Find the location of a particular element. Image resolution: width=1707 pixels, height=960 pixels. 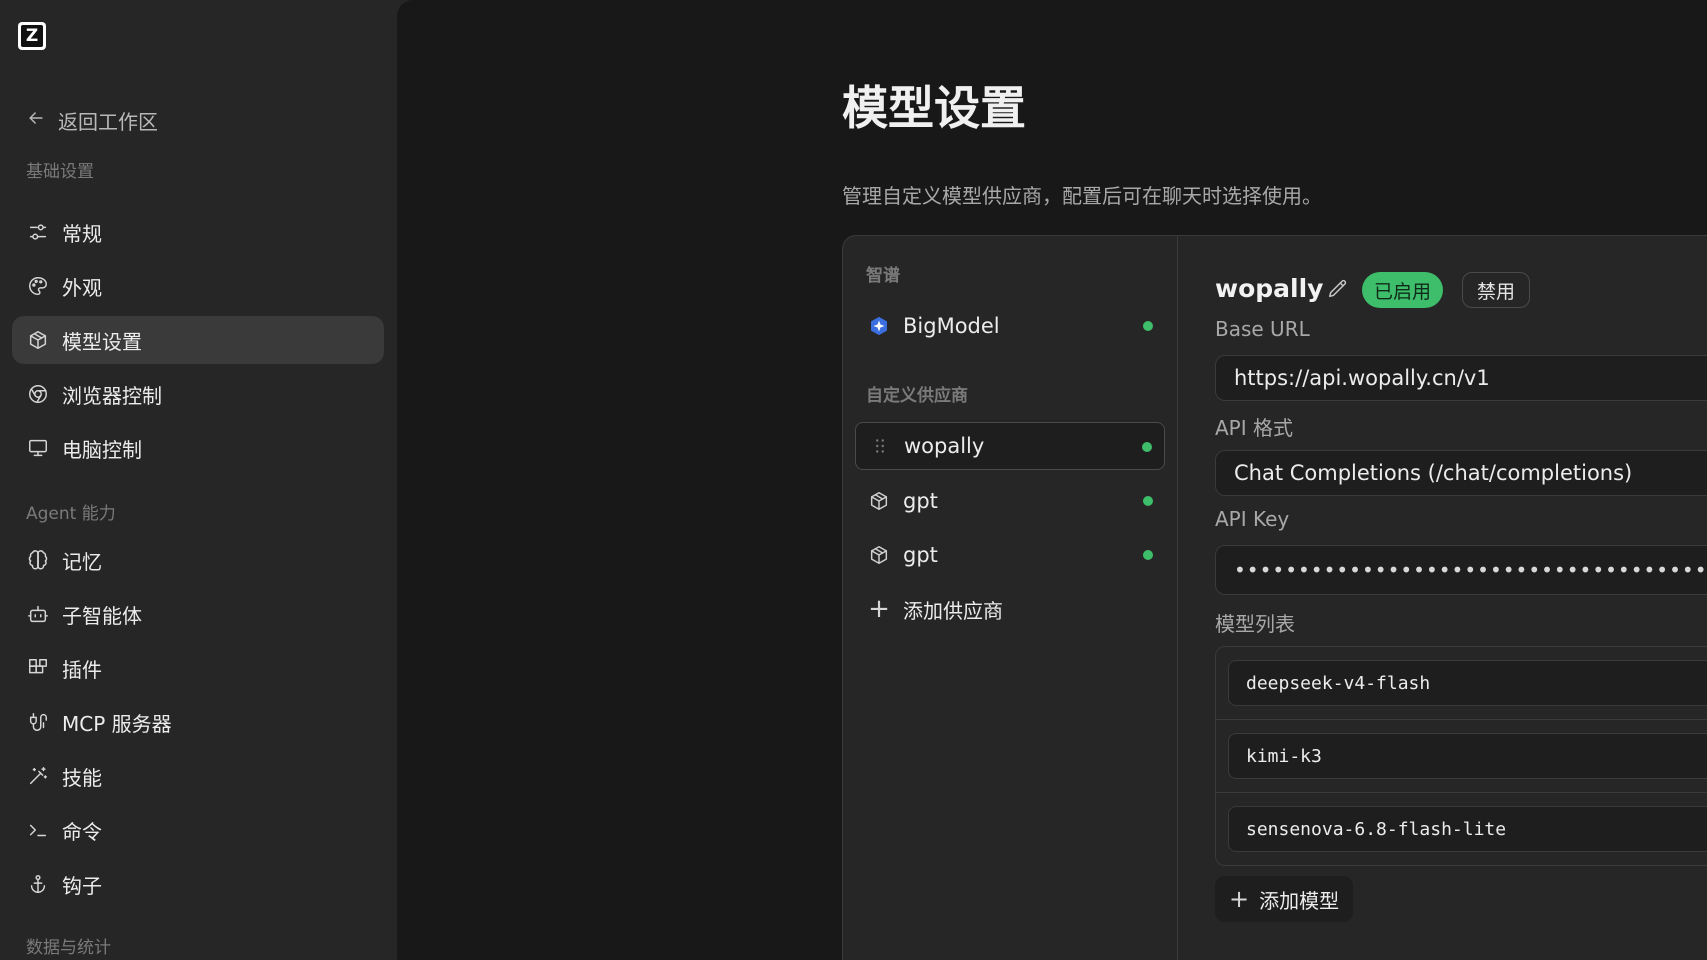

model-name-input: sensenova-6.8-flash-lite is located at coordinates (1467, 829).